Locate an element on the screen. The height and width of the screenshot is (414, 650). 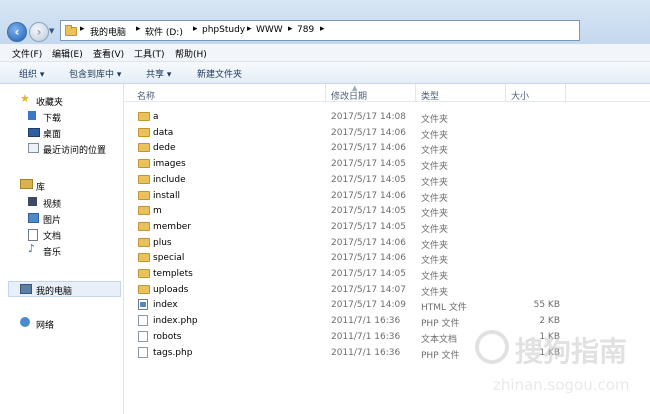
column-name: 名称 is located at coordinates (146, 95).